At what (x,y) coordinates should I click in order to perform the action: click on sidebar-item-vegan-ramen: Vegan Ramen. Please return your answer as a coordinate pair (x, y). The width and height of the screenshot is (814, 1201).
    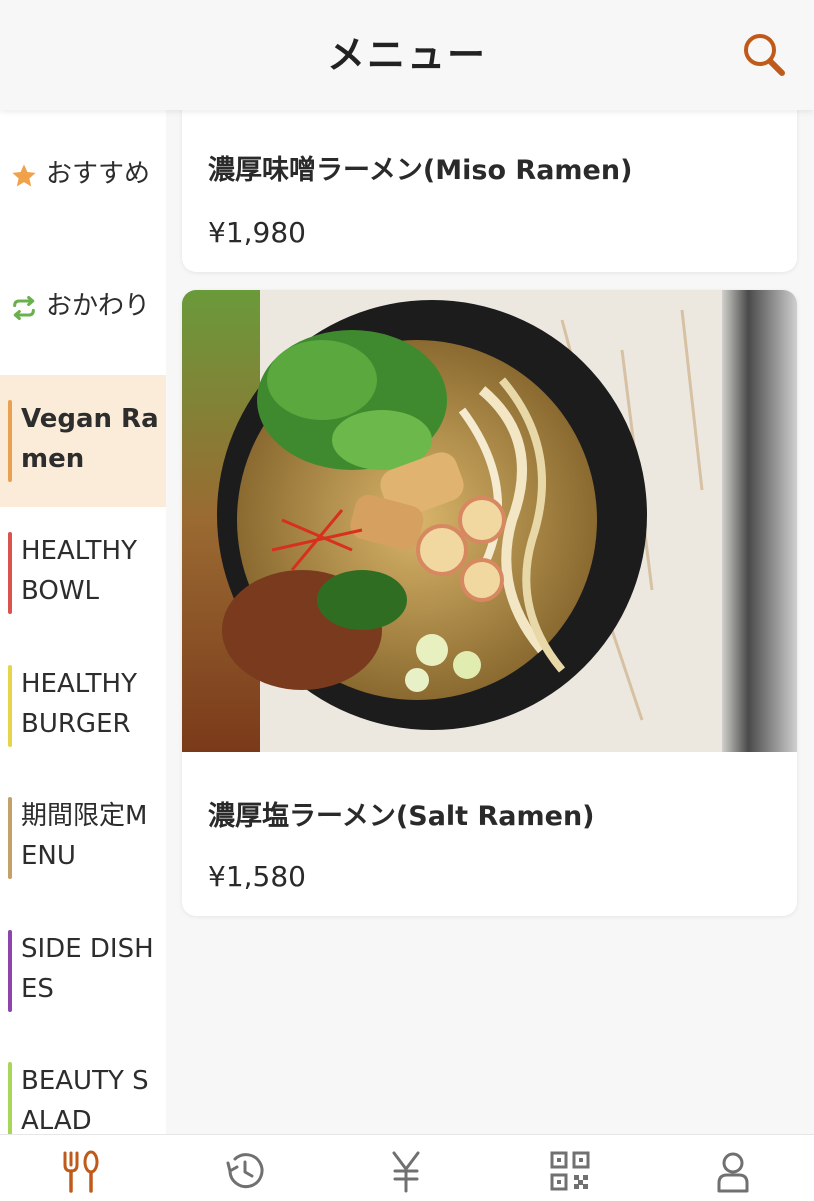
    Looking at the image, I should click on (83, 441).